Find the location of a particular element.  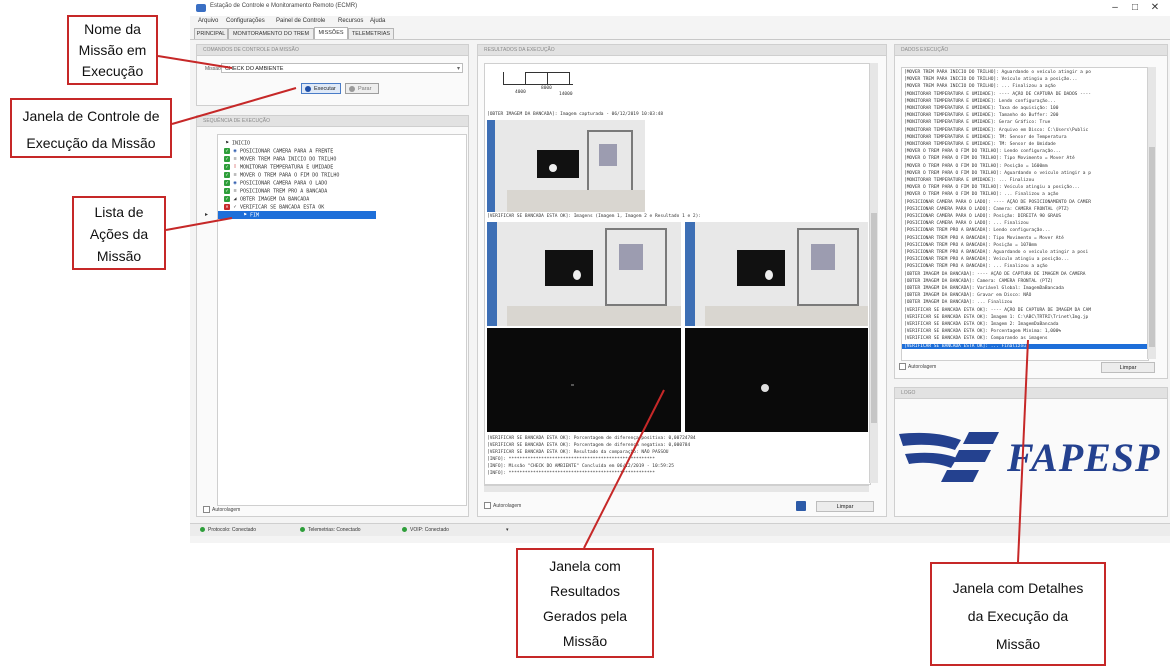

arrow-resultados is located at coordinates (624, 469).